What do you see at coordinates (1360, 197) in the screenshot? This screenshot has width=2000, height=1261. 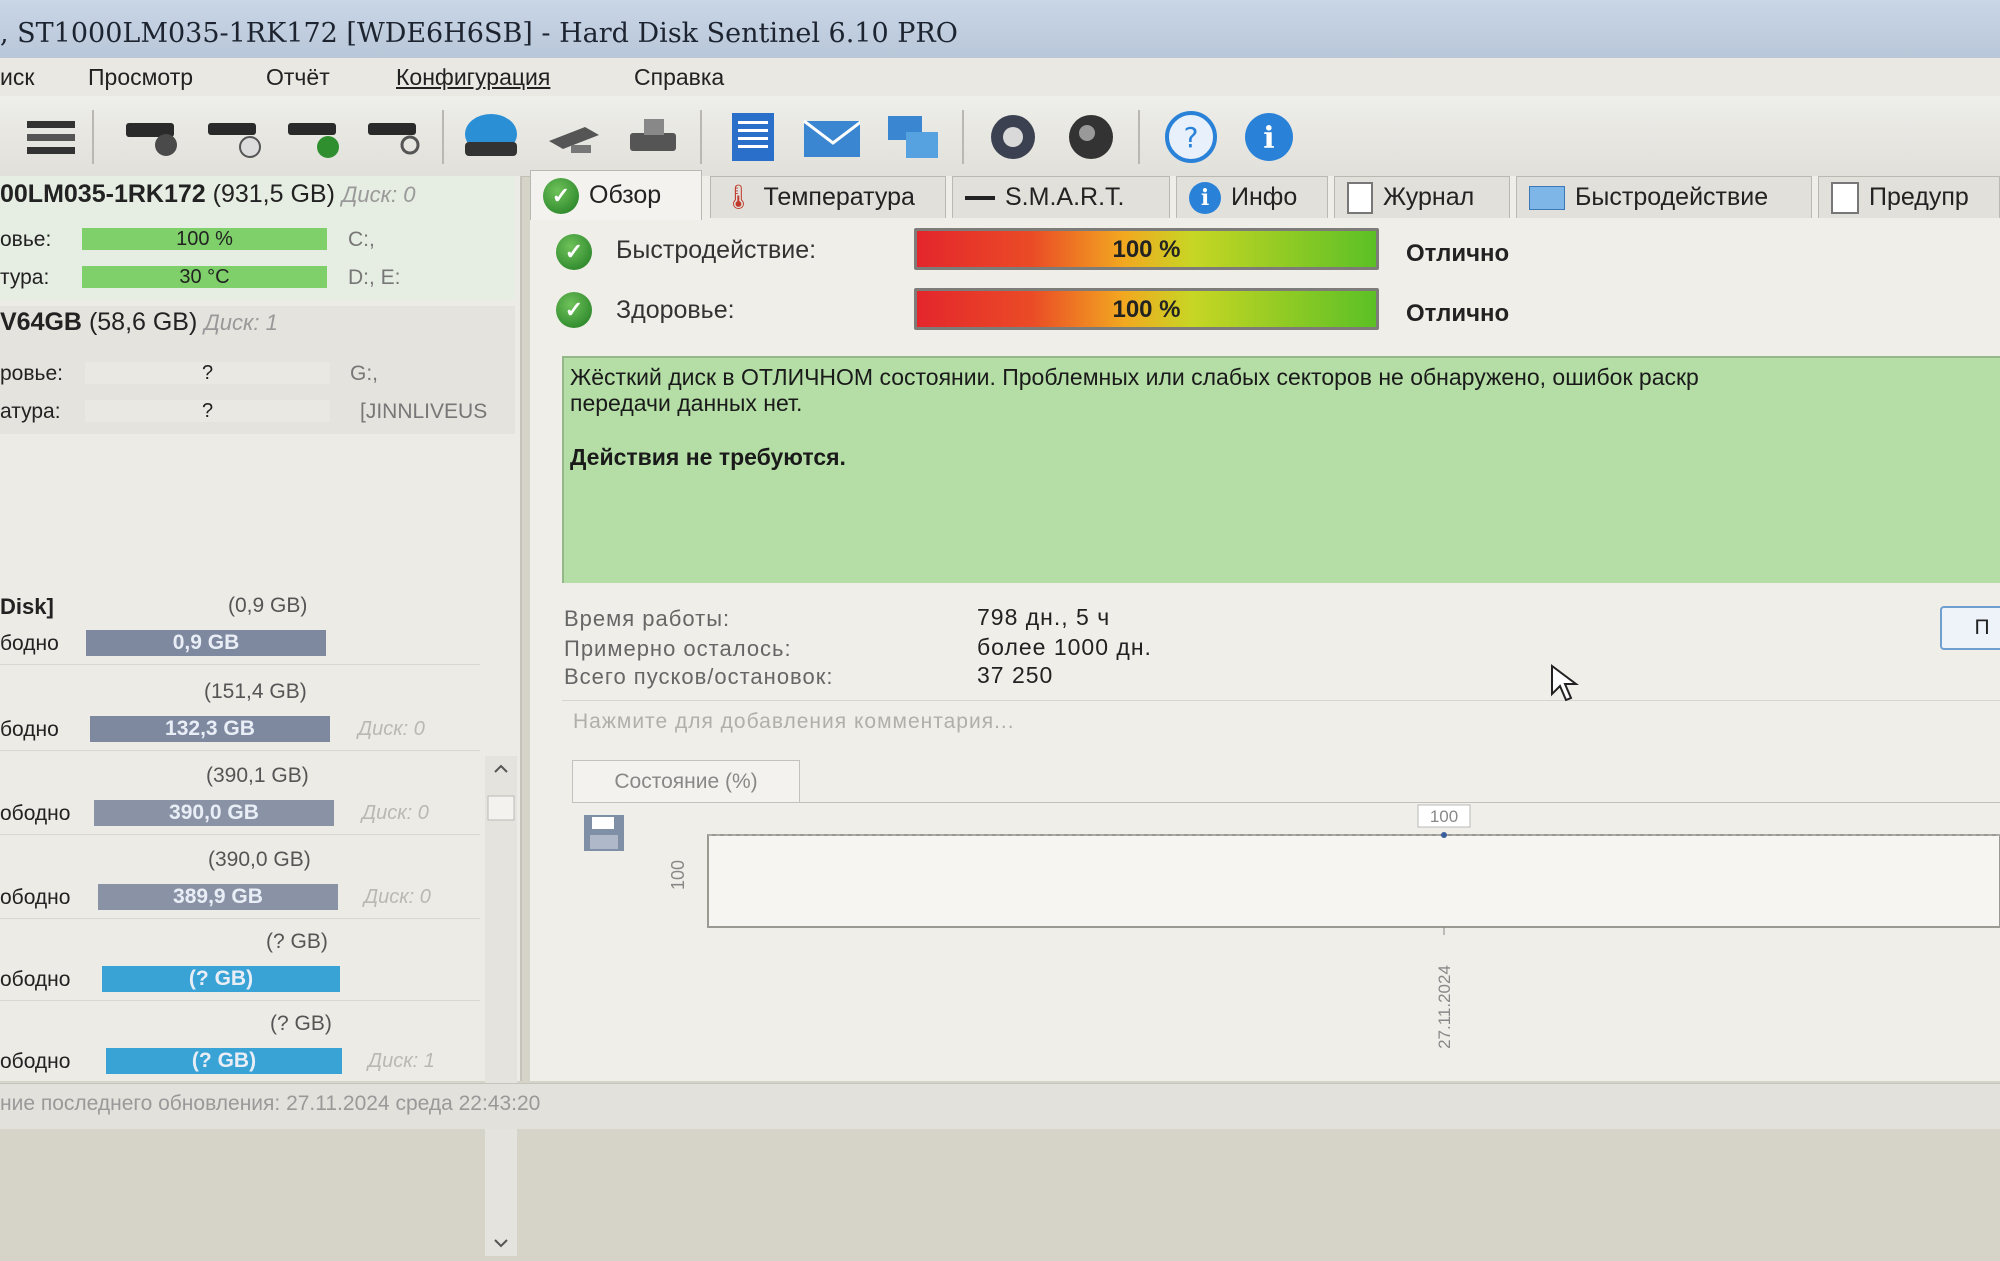 I see `document-icon` at bounding box center [1360, 197].